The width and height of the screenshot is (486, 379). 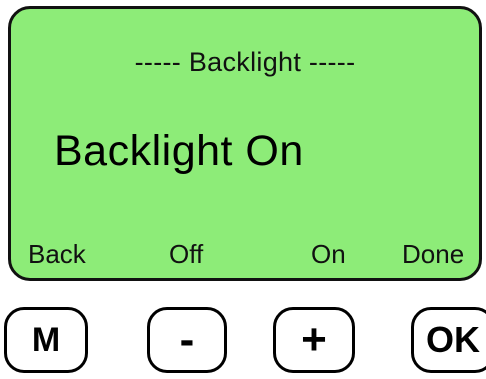 What do you see at coordinates (433, 254) in the screenshot?
I see `softkey-label-done: Done` at bounding box center [433, 254].